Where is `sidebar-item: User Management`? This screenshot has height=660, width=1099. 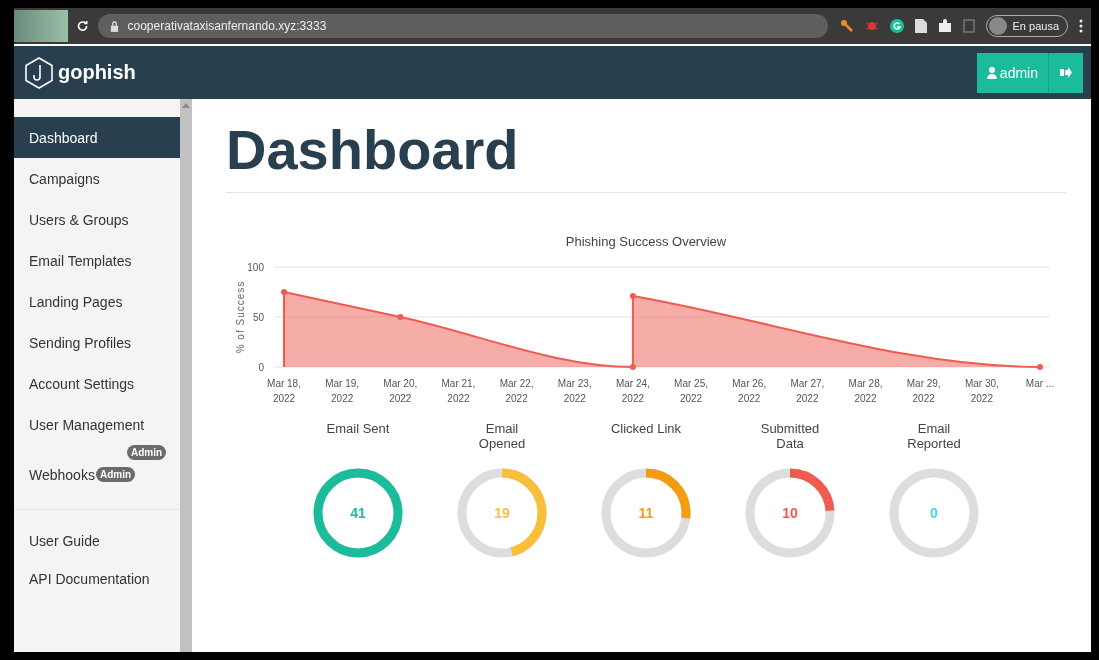
sidebar-item: User Management is located at coordinates (97, 424).